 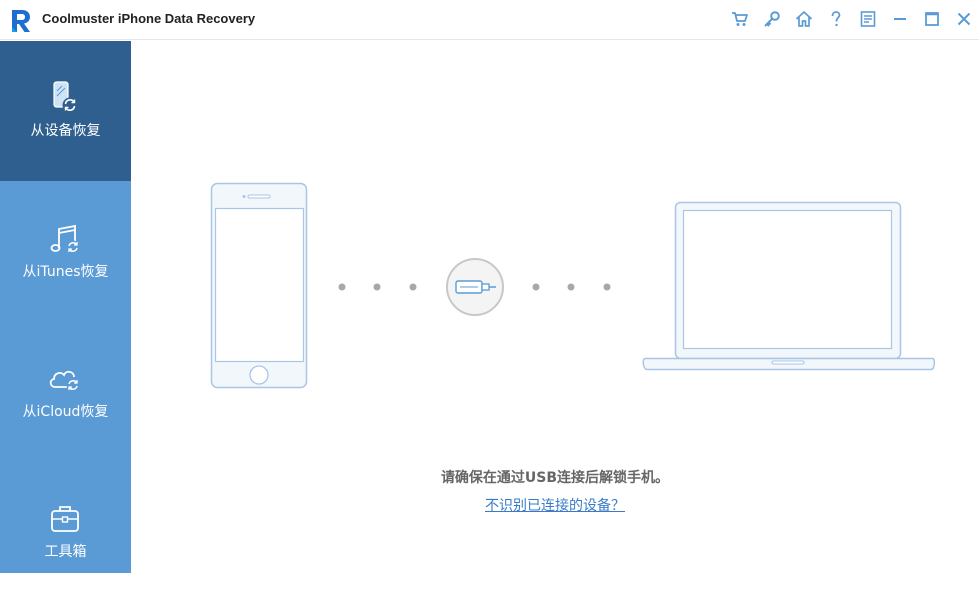 What do you see at coordinates (740, 19) in the screenshot?
I see `cart-icon` at bounding box center [740, 19].